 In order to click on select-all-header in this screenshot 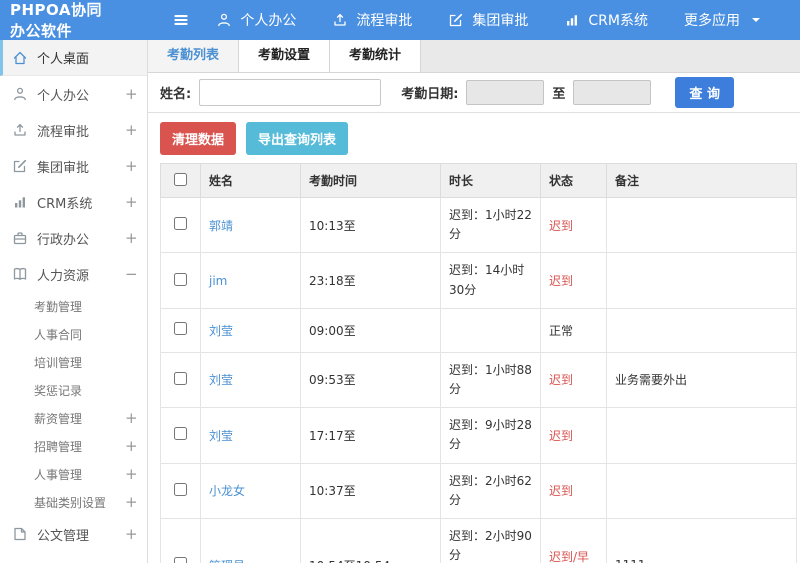, I will do `click(180, 180)`.